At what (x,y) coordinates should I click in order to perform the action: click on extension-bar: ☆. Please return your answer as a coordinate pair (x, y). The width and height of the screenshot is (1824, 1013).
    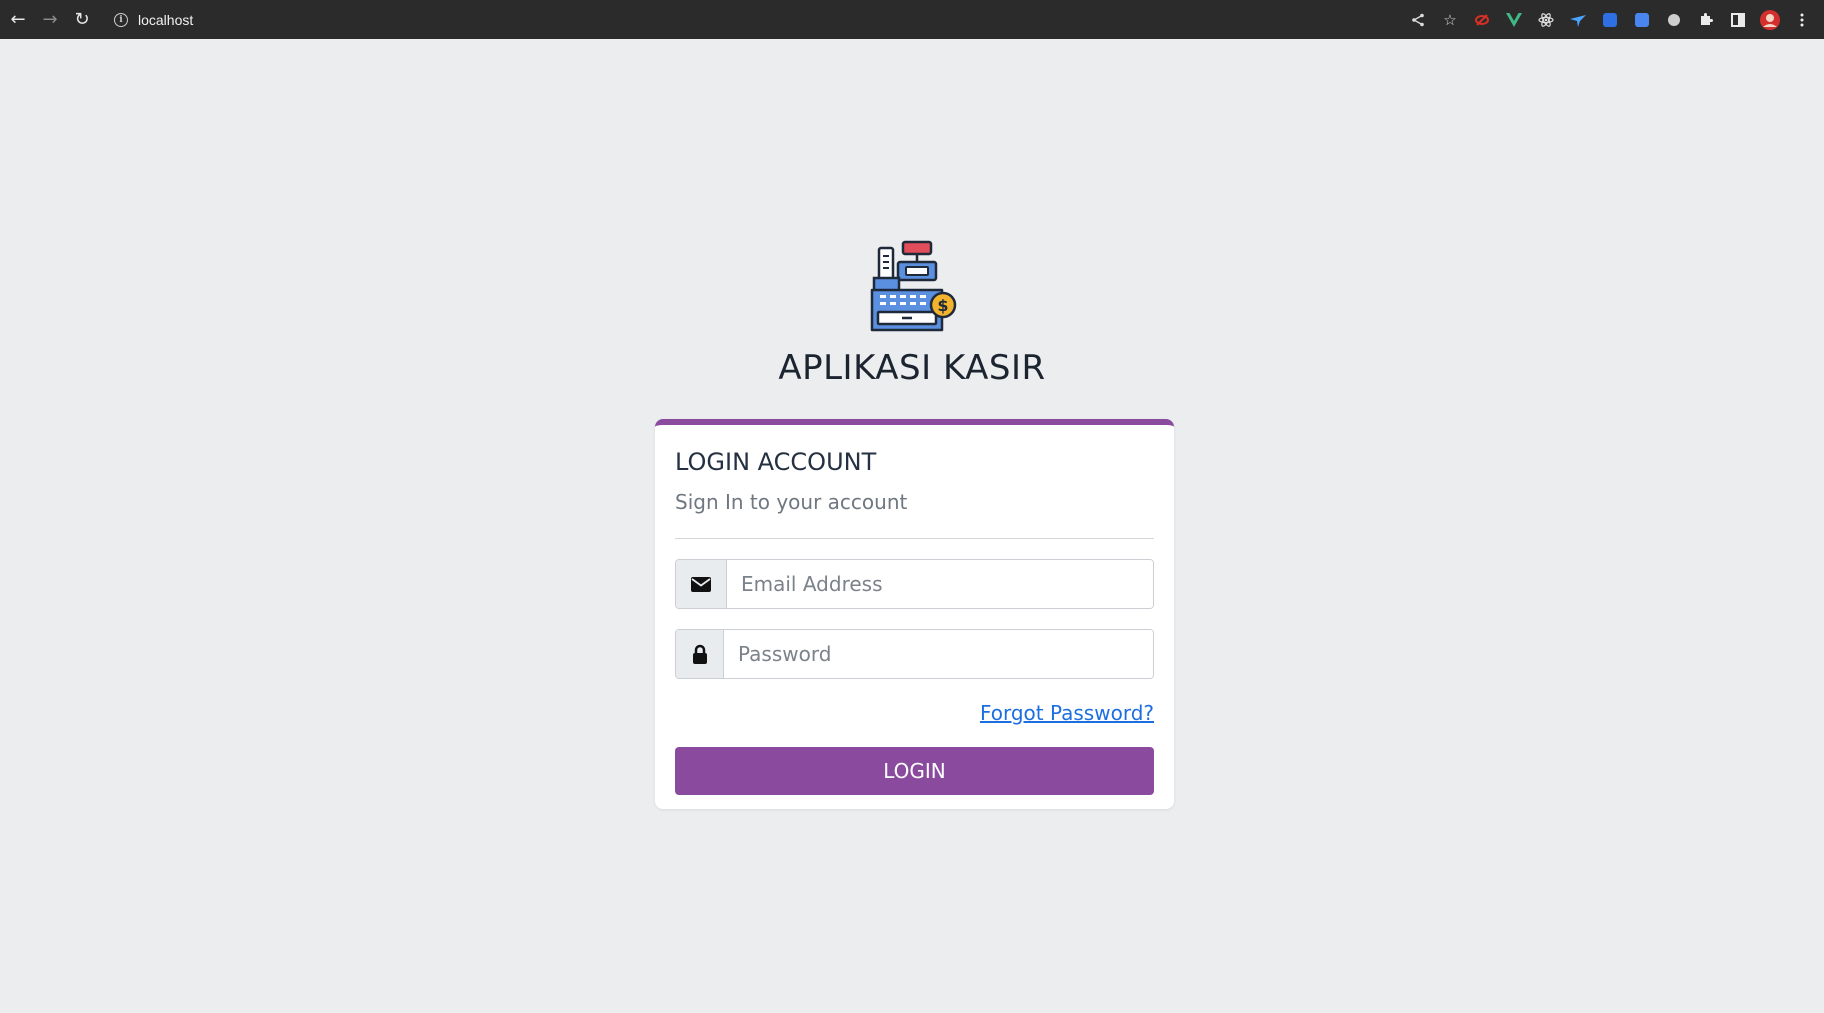
    Looking at the image, I should click on (1610, 19).